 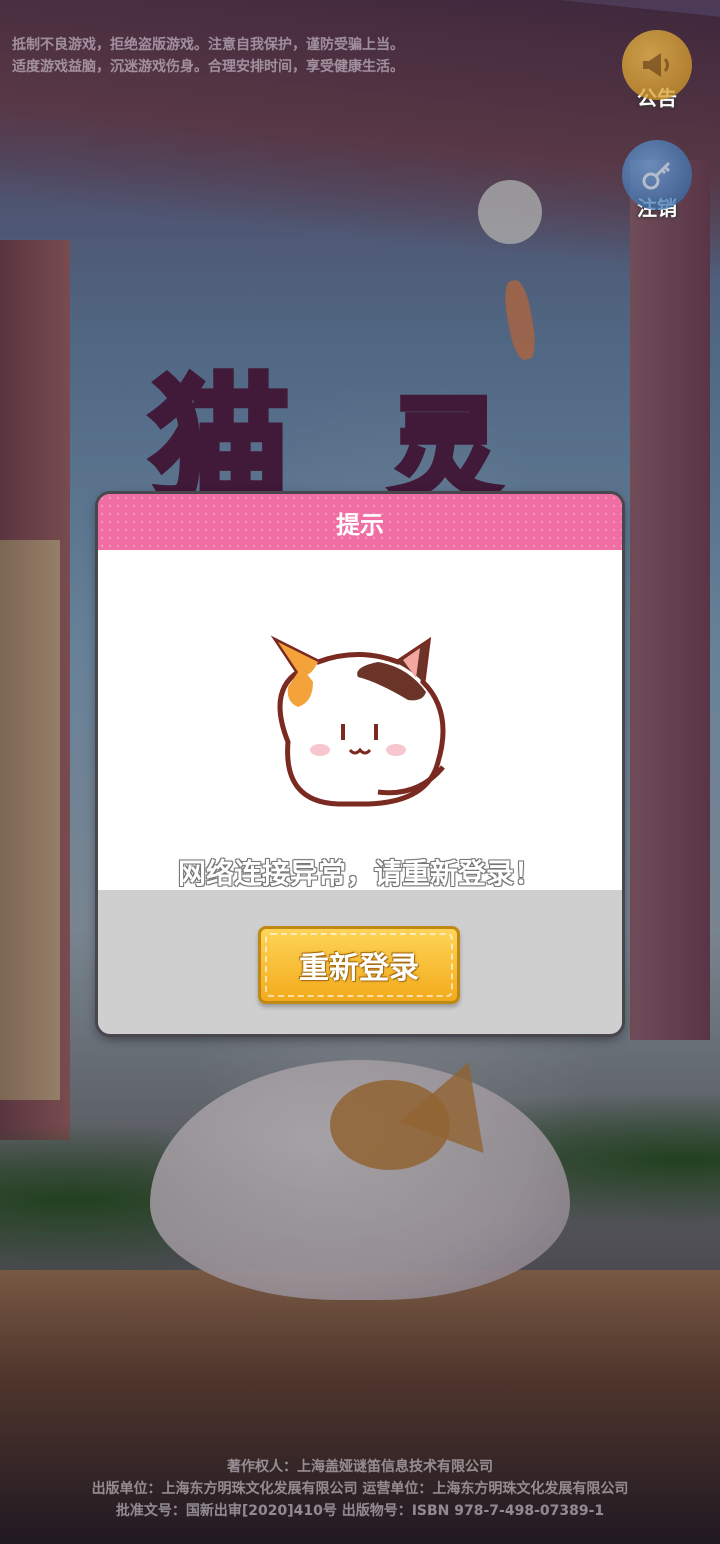 What do you see at coordinates (657, 175) in the screenshot?
I see `key-icon` at bounding box center [657, 175].